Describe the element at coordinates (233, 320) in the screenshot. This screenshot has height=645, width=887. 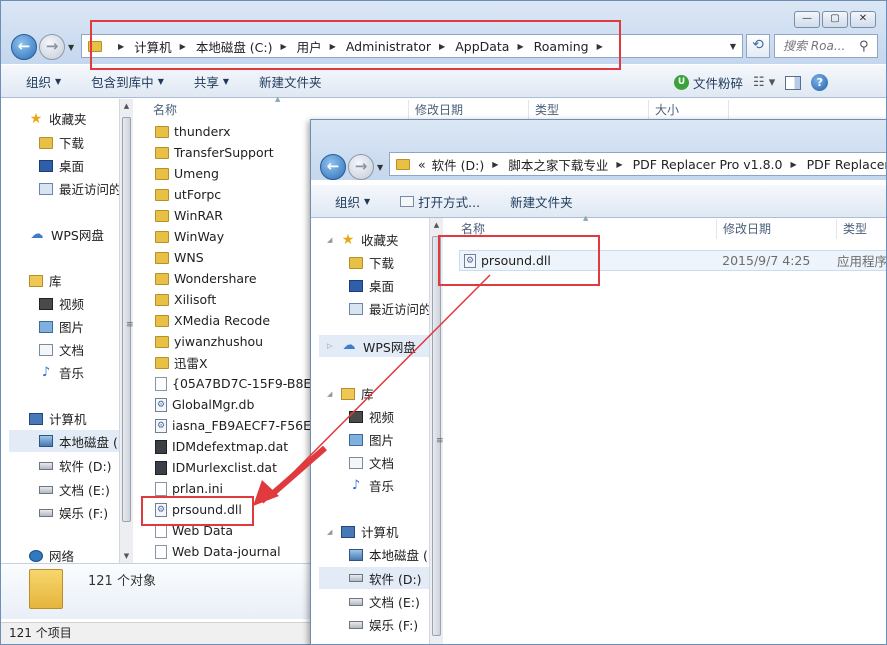
I see `file-row: XMedia Recode` at that location.